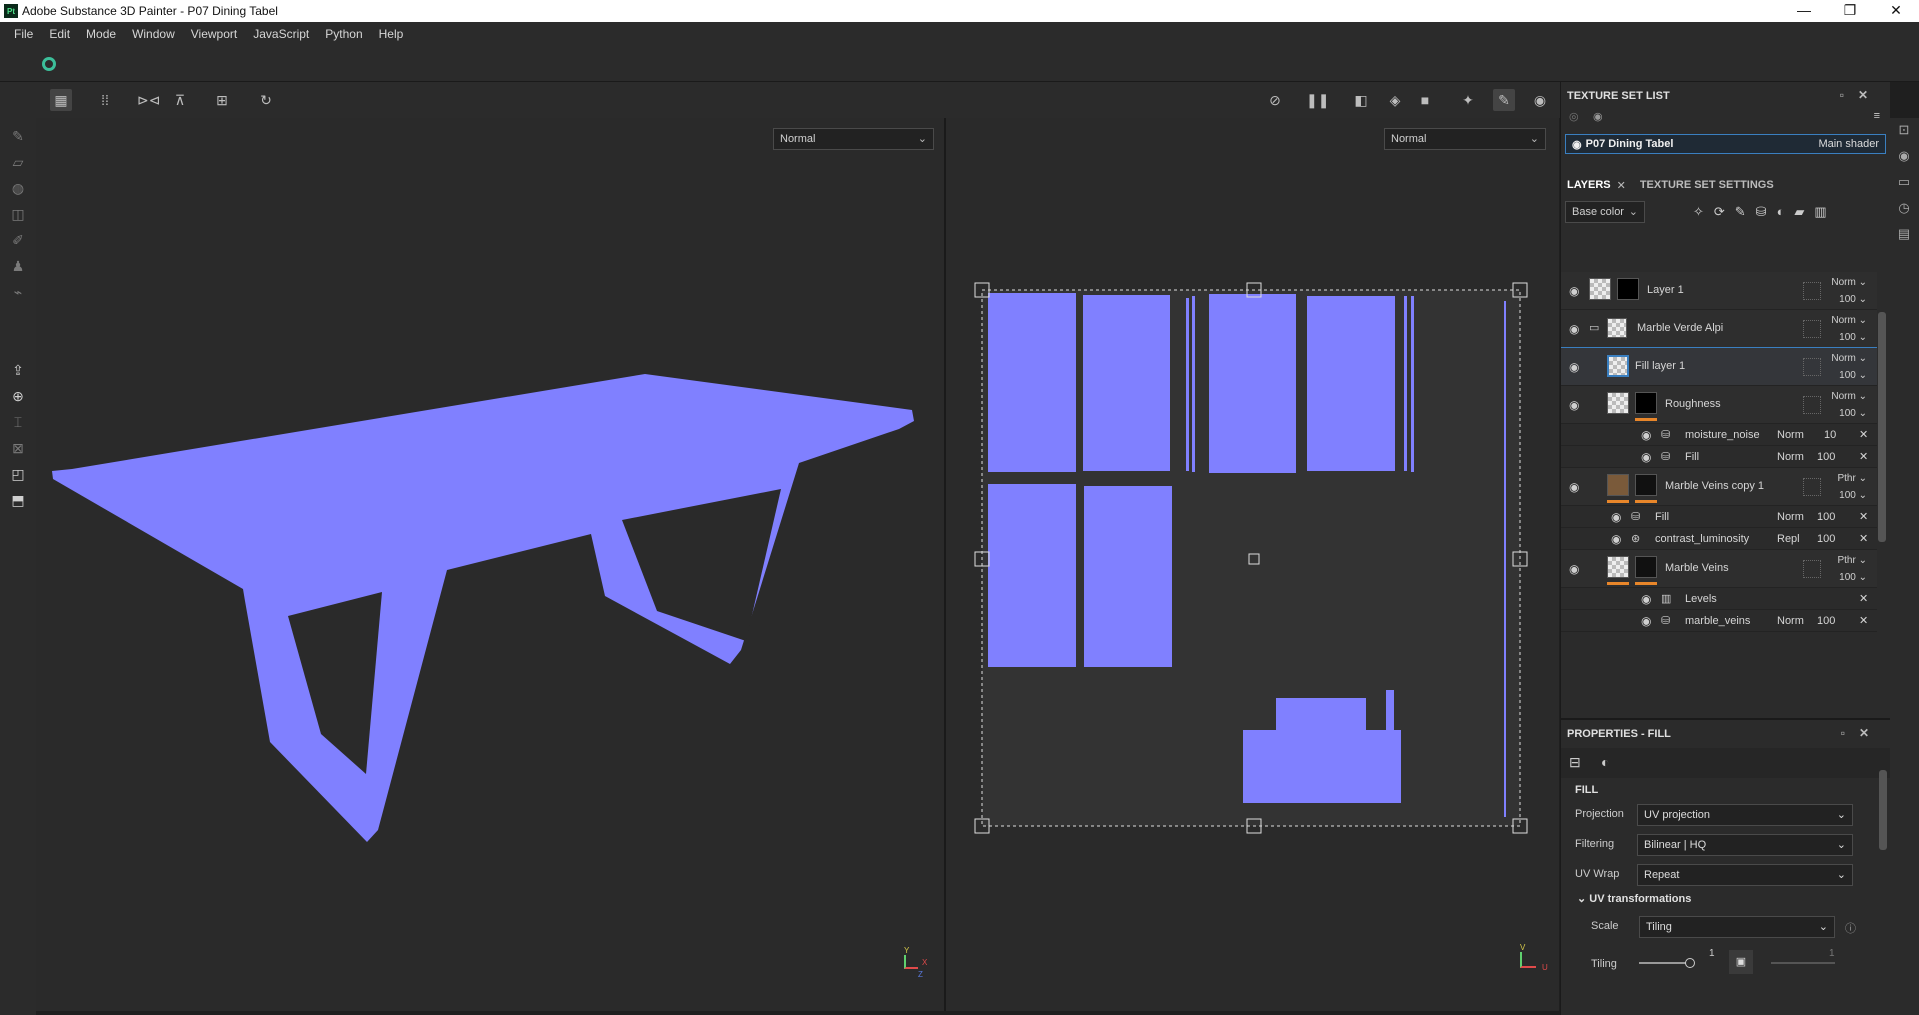  What do you see at coordinates (1850, 11) in the screenshot?
I see `maximize-button: ❐` at bounding box center [1850, 11].